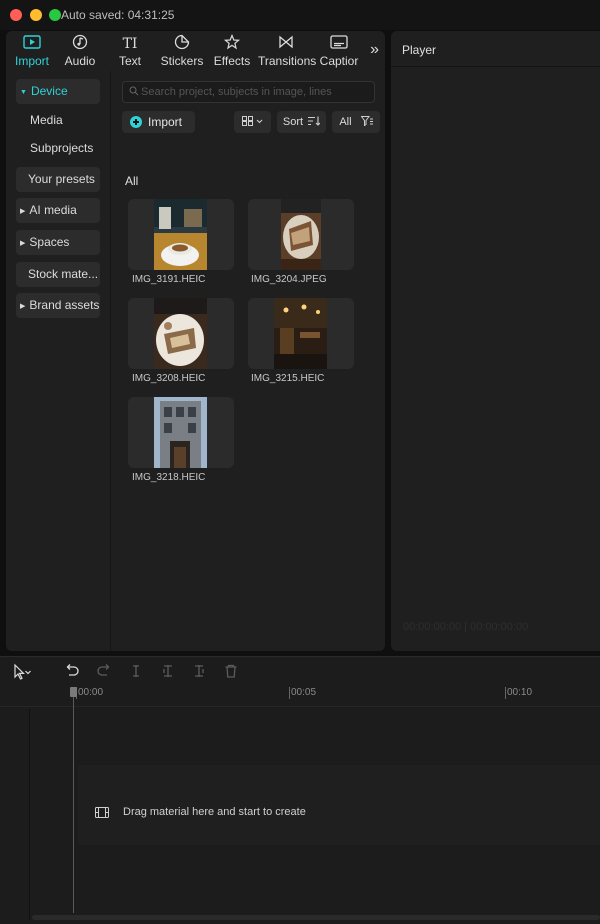 The image size is (600, 924). What do you see at coordinates (21, 672) in the screenshot?
I see `select-tool-icon` at bounding box center [21, 672].